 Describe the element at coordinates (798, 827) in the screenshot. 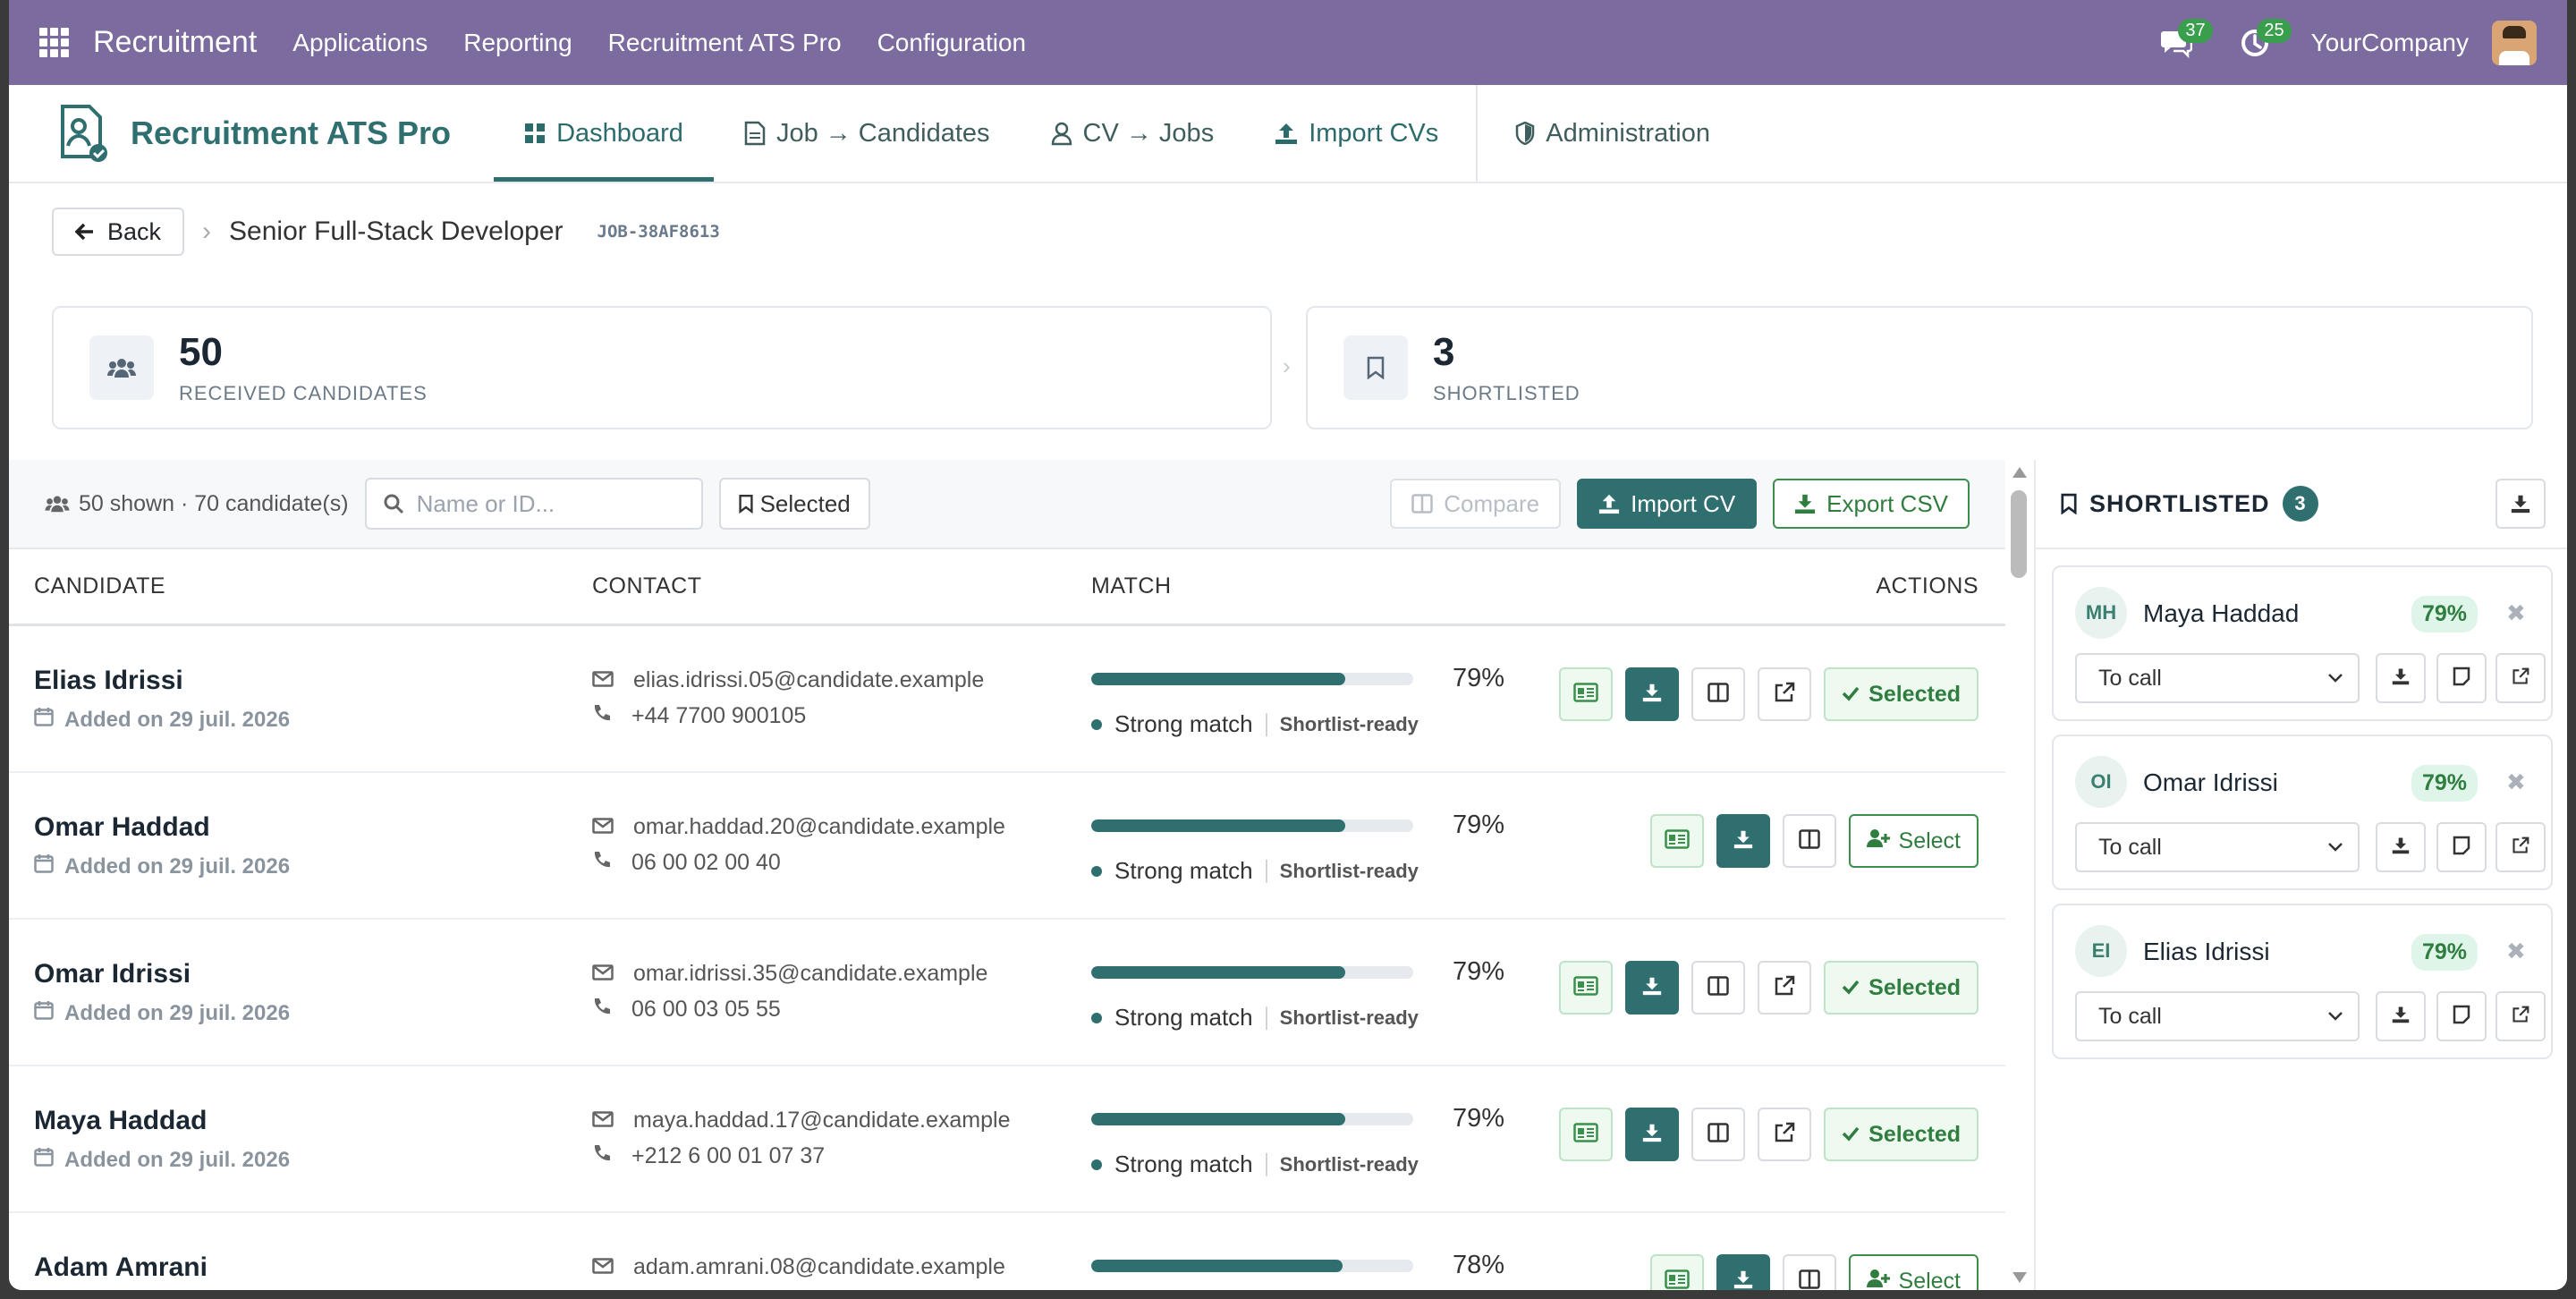

I see `candidate-email: omar.haddad.20@candidate.example` at that location.